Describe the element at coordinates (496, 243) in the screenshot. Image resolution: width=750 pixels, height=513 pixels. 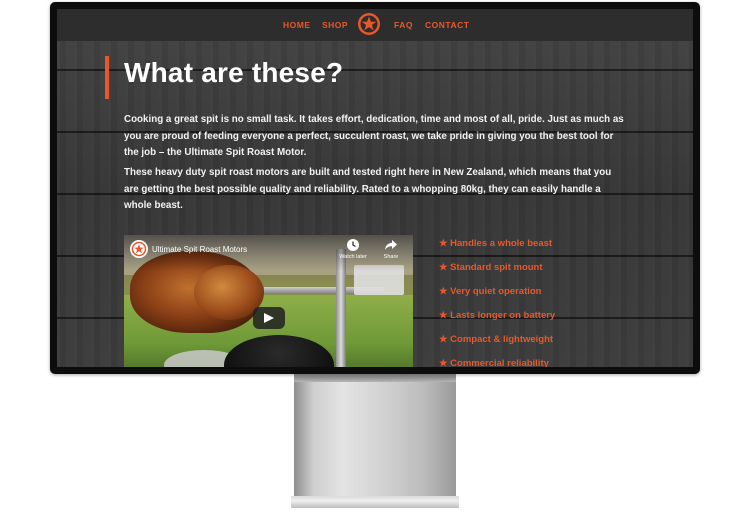
I see `feature-item: ★ Handles a whole beast` at that location.